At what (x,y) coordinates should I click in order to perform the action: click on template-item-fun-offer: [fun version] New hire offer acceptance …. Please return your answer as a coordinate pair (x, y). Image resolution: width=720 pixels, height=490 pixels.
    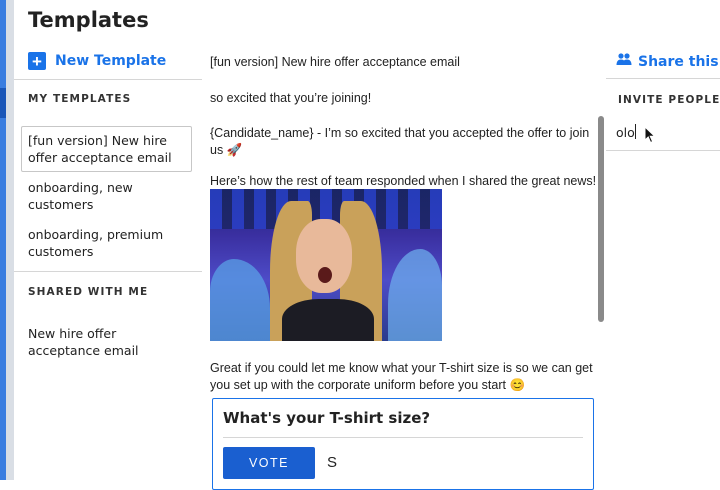
    Looking at the image, I should click on (106, 149).